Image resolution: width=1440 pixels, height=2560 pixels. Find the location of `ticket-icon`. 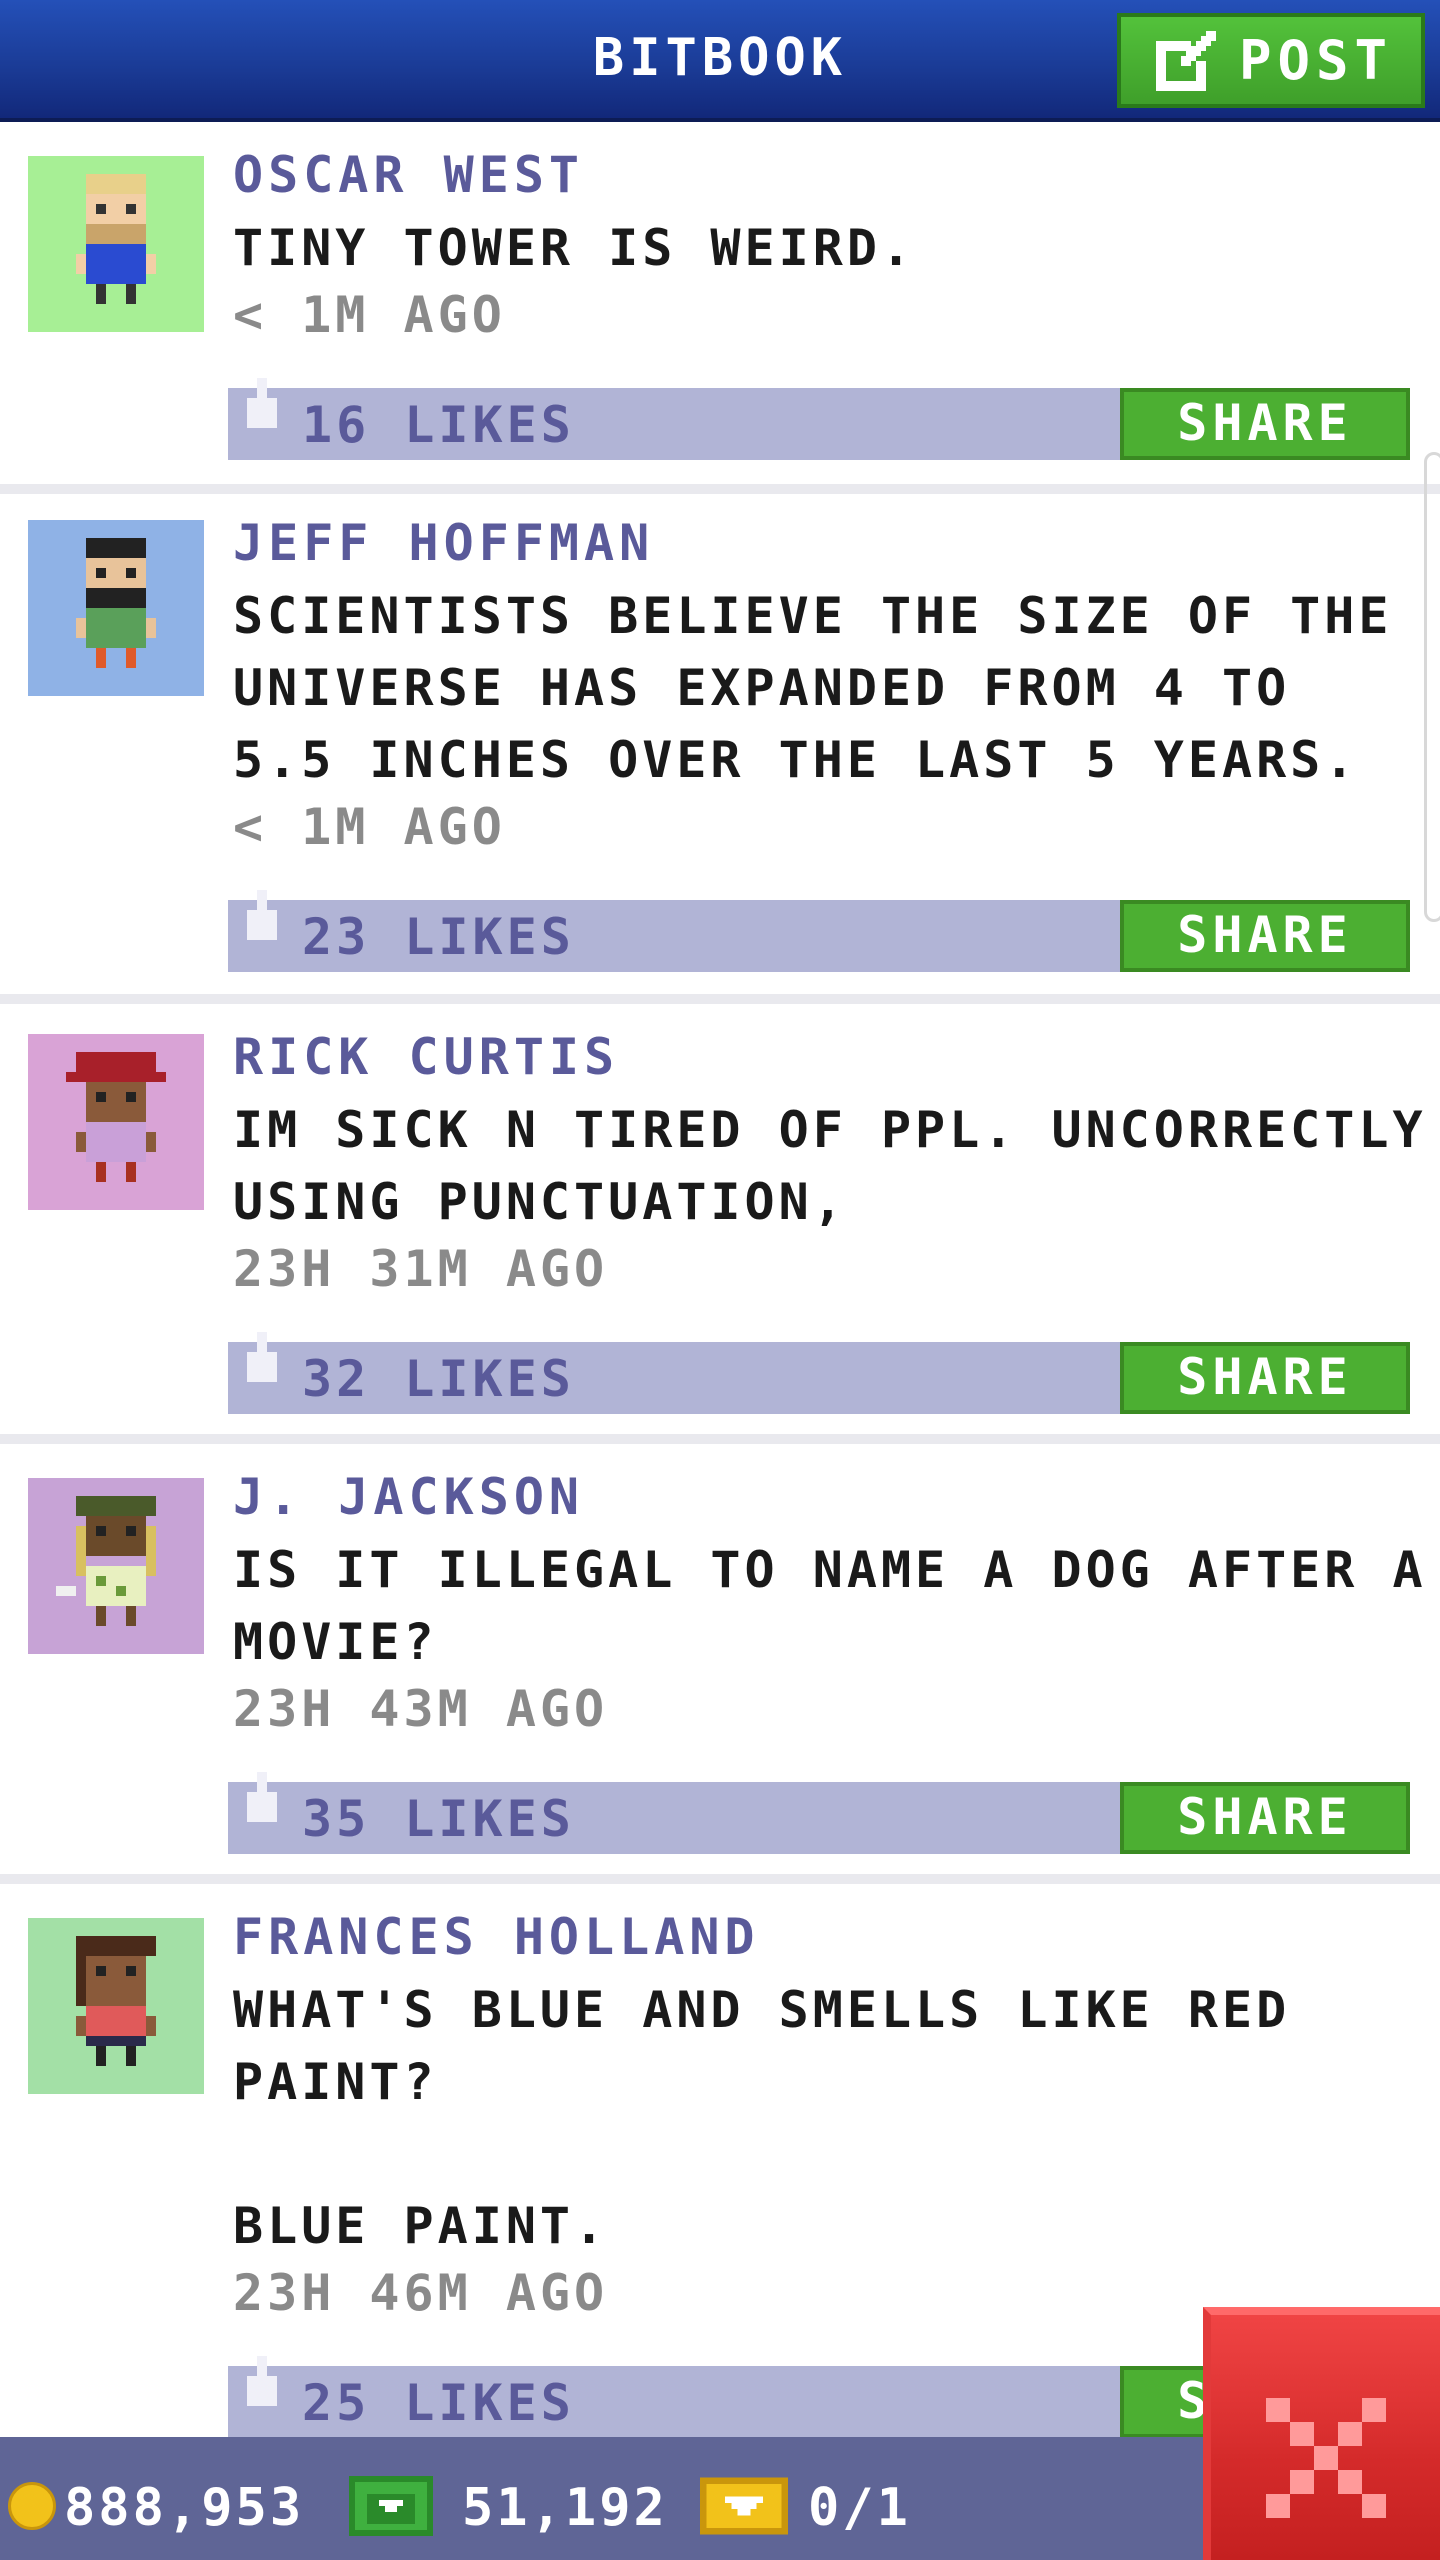

ticket-icon is located at coordinates (744, 2506).